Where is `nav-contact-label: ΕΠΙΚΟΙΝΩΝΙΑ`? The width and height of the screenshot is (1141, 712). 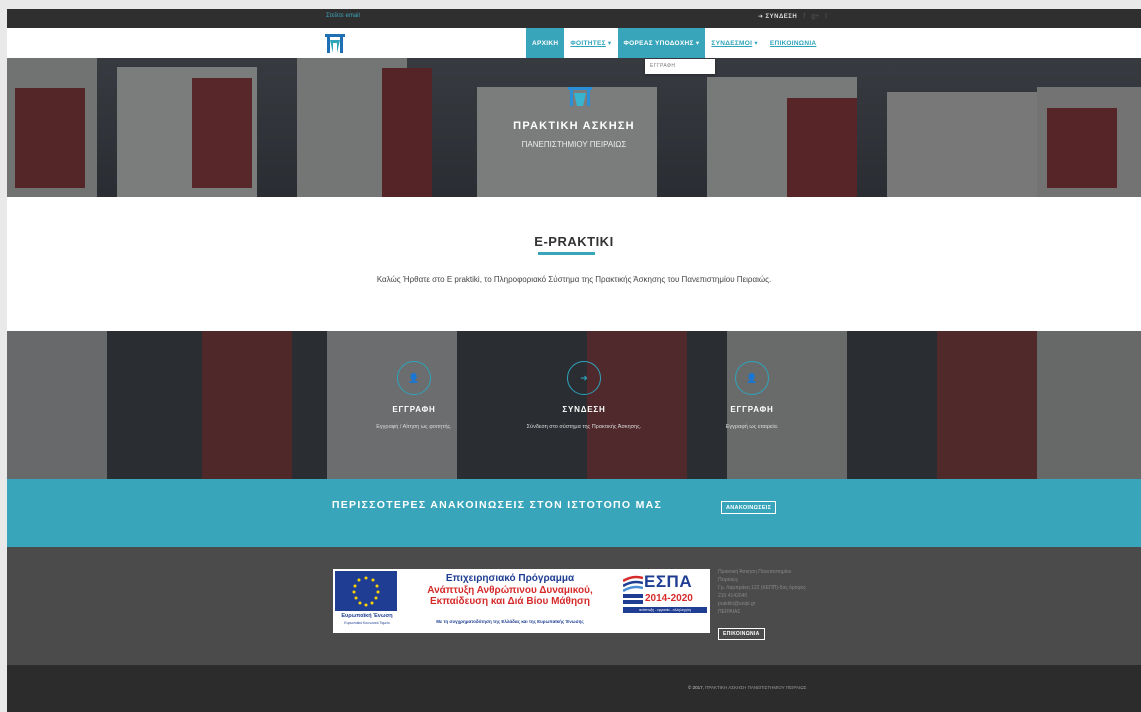 nav-contact-label: ΕΠΙΚΟΙΝΩΝΙΑ is located at coordinates (793, 43).